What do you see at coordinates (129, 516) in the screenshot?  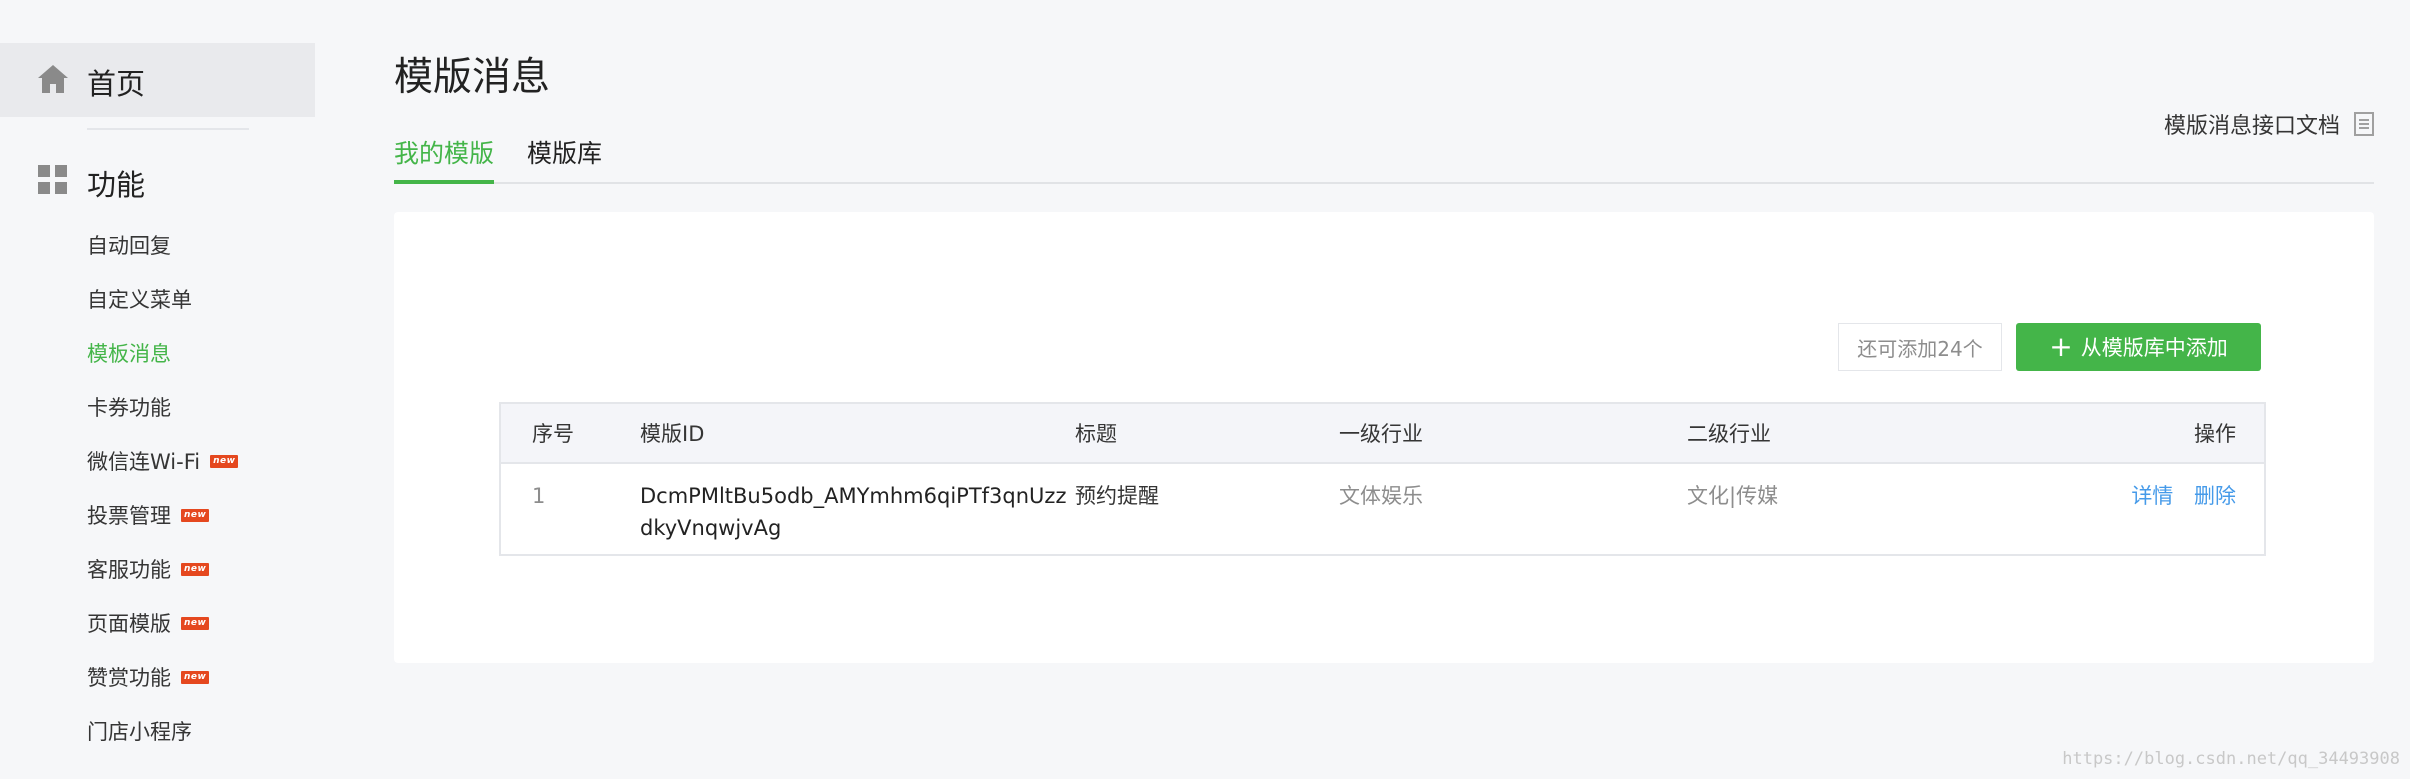 I see `sidebar-item-label: 投票管理` at bounding box center [129, 516].